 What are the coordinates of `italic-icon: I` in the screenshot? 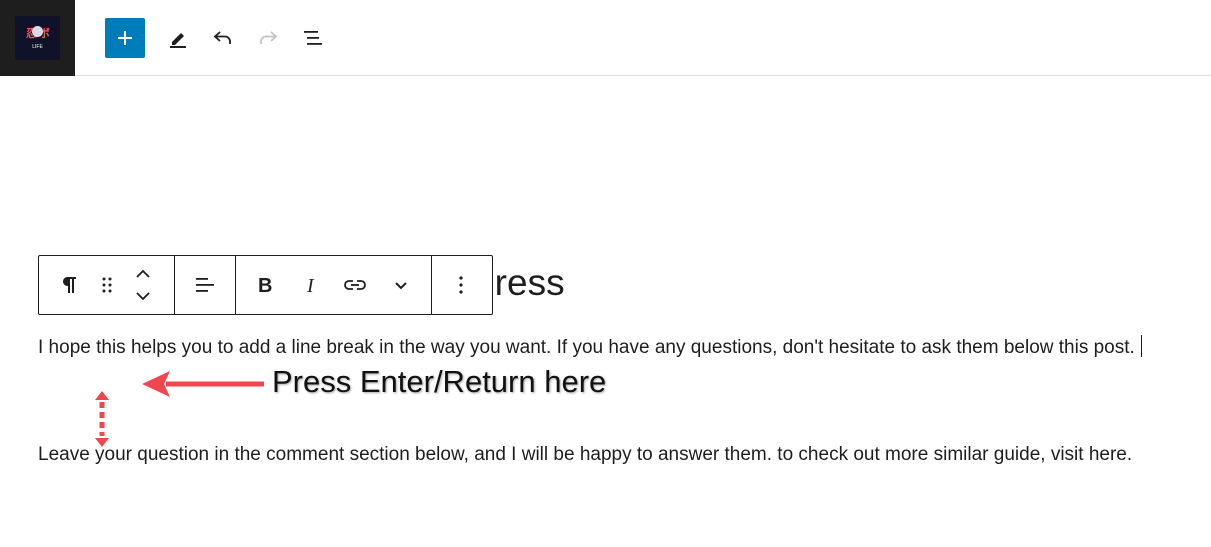 It's located at (310, 285).